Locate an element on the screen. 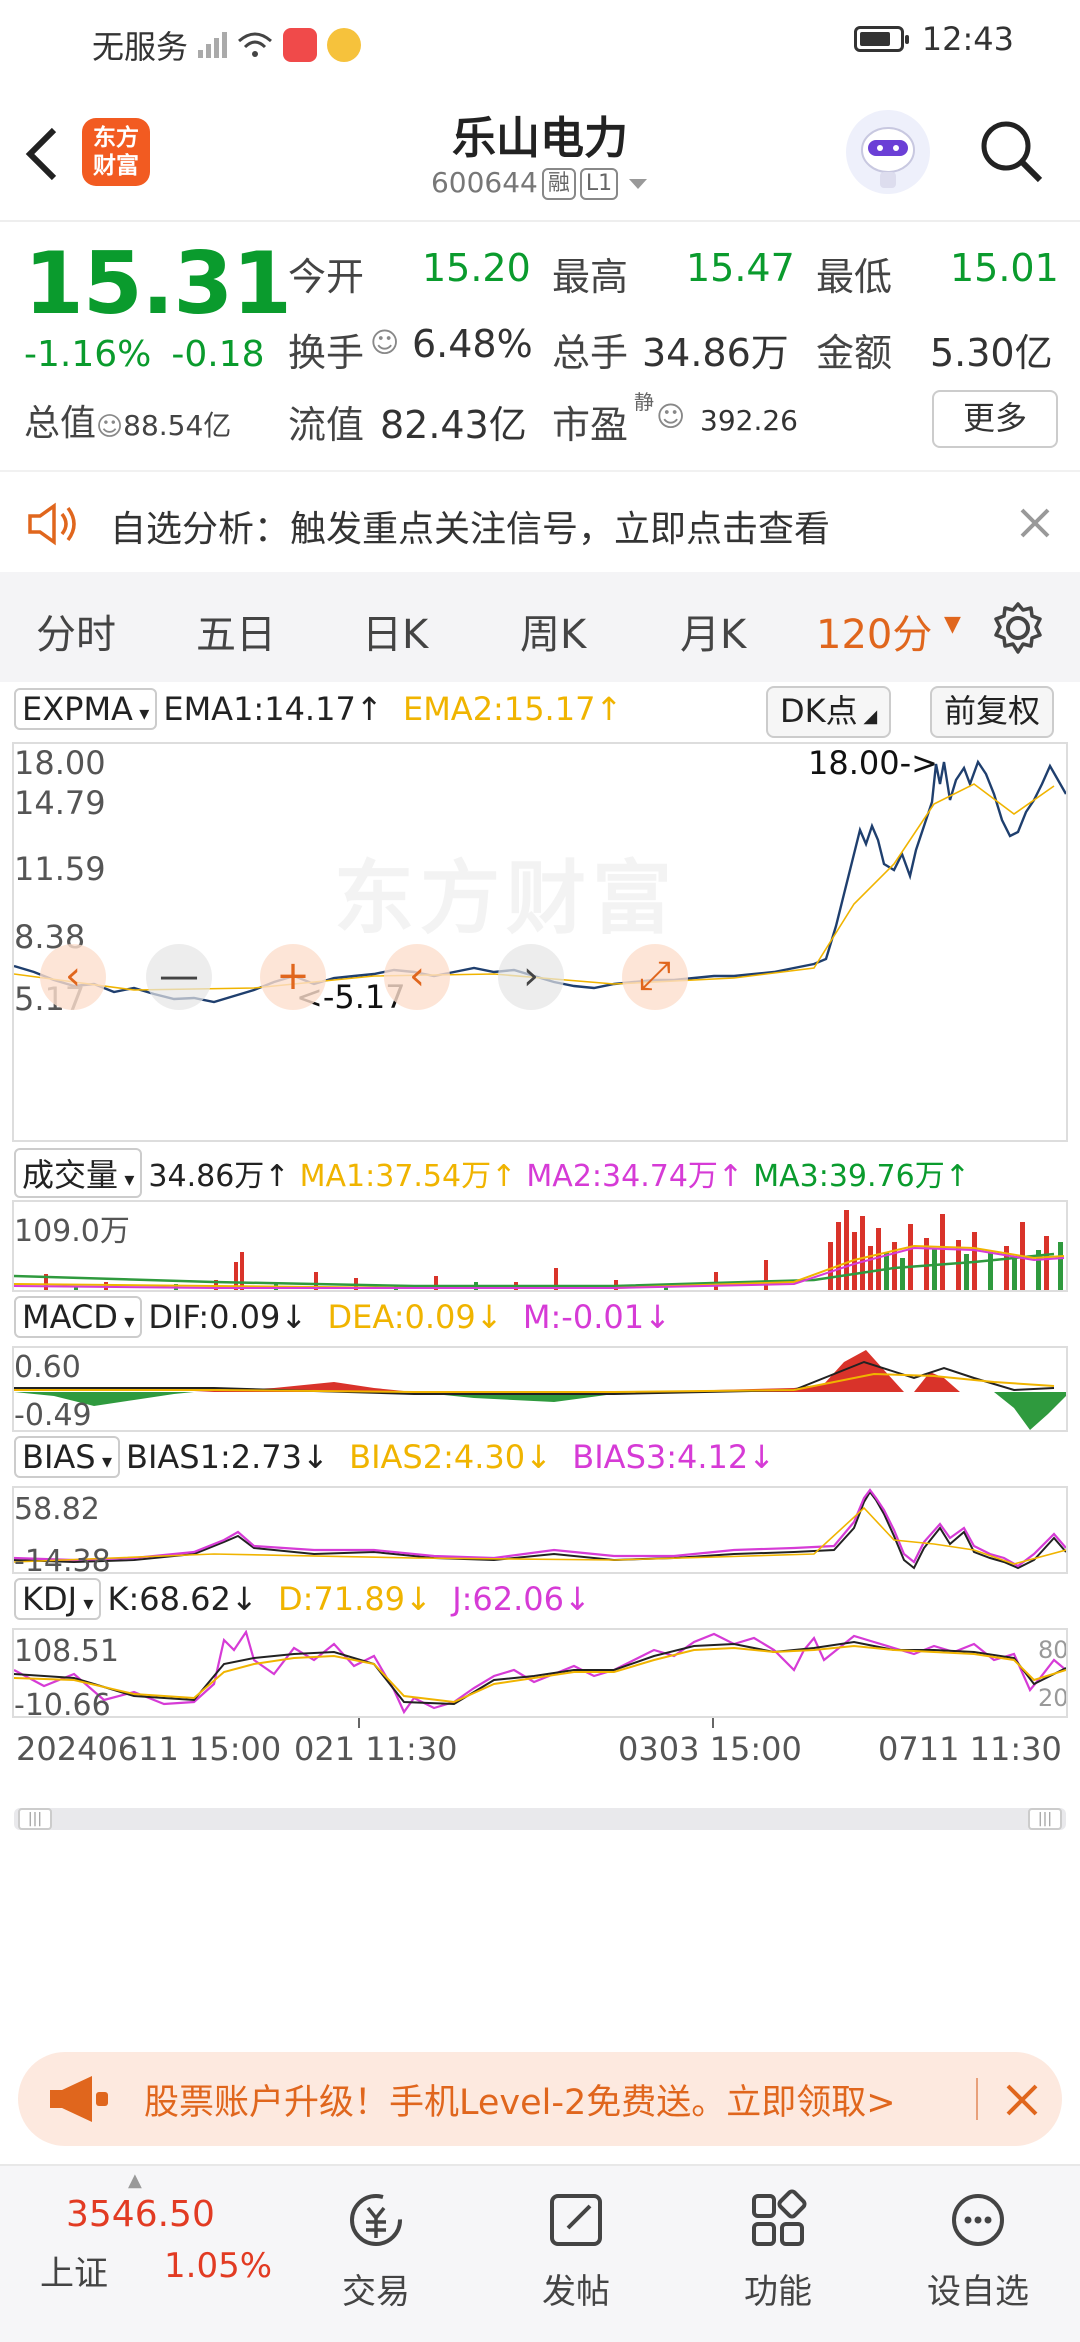 Image resolution: width=1080 pixels, height=2342 pixels. tab-weekly-k: 周K is located at coordinates (553, 631).